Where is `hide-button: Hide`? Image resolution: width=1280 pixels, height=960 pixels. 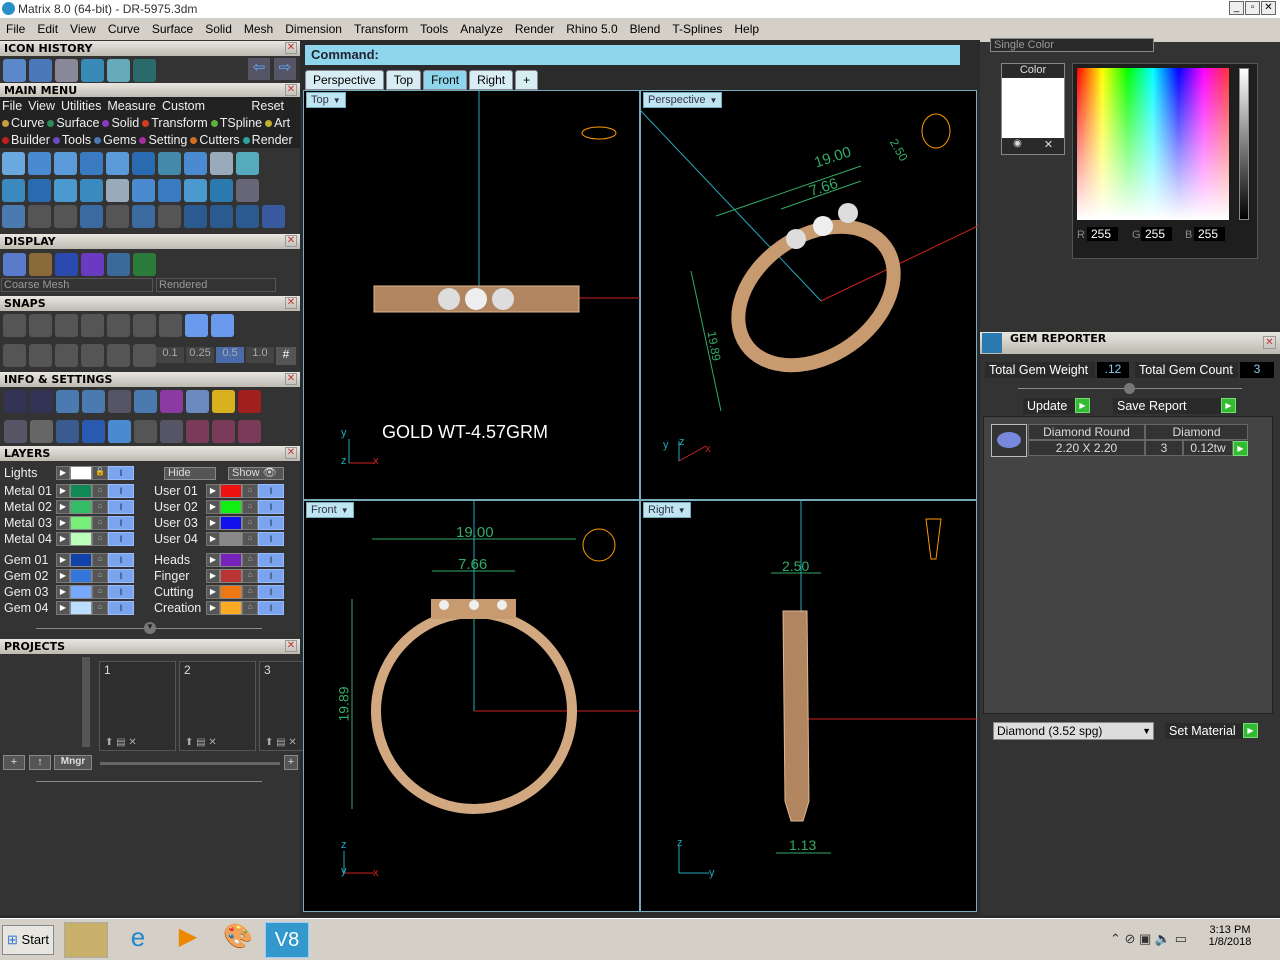 hide-button: Hide is located at coordinates (190, 473).